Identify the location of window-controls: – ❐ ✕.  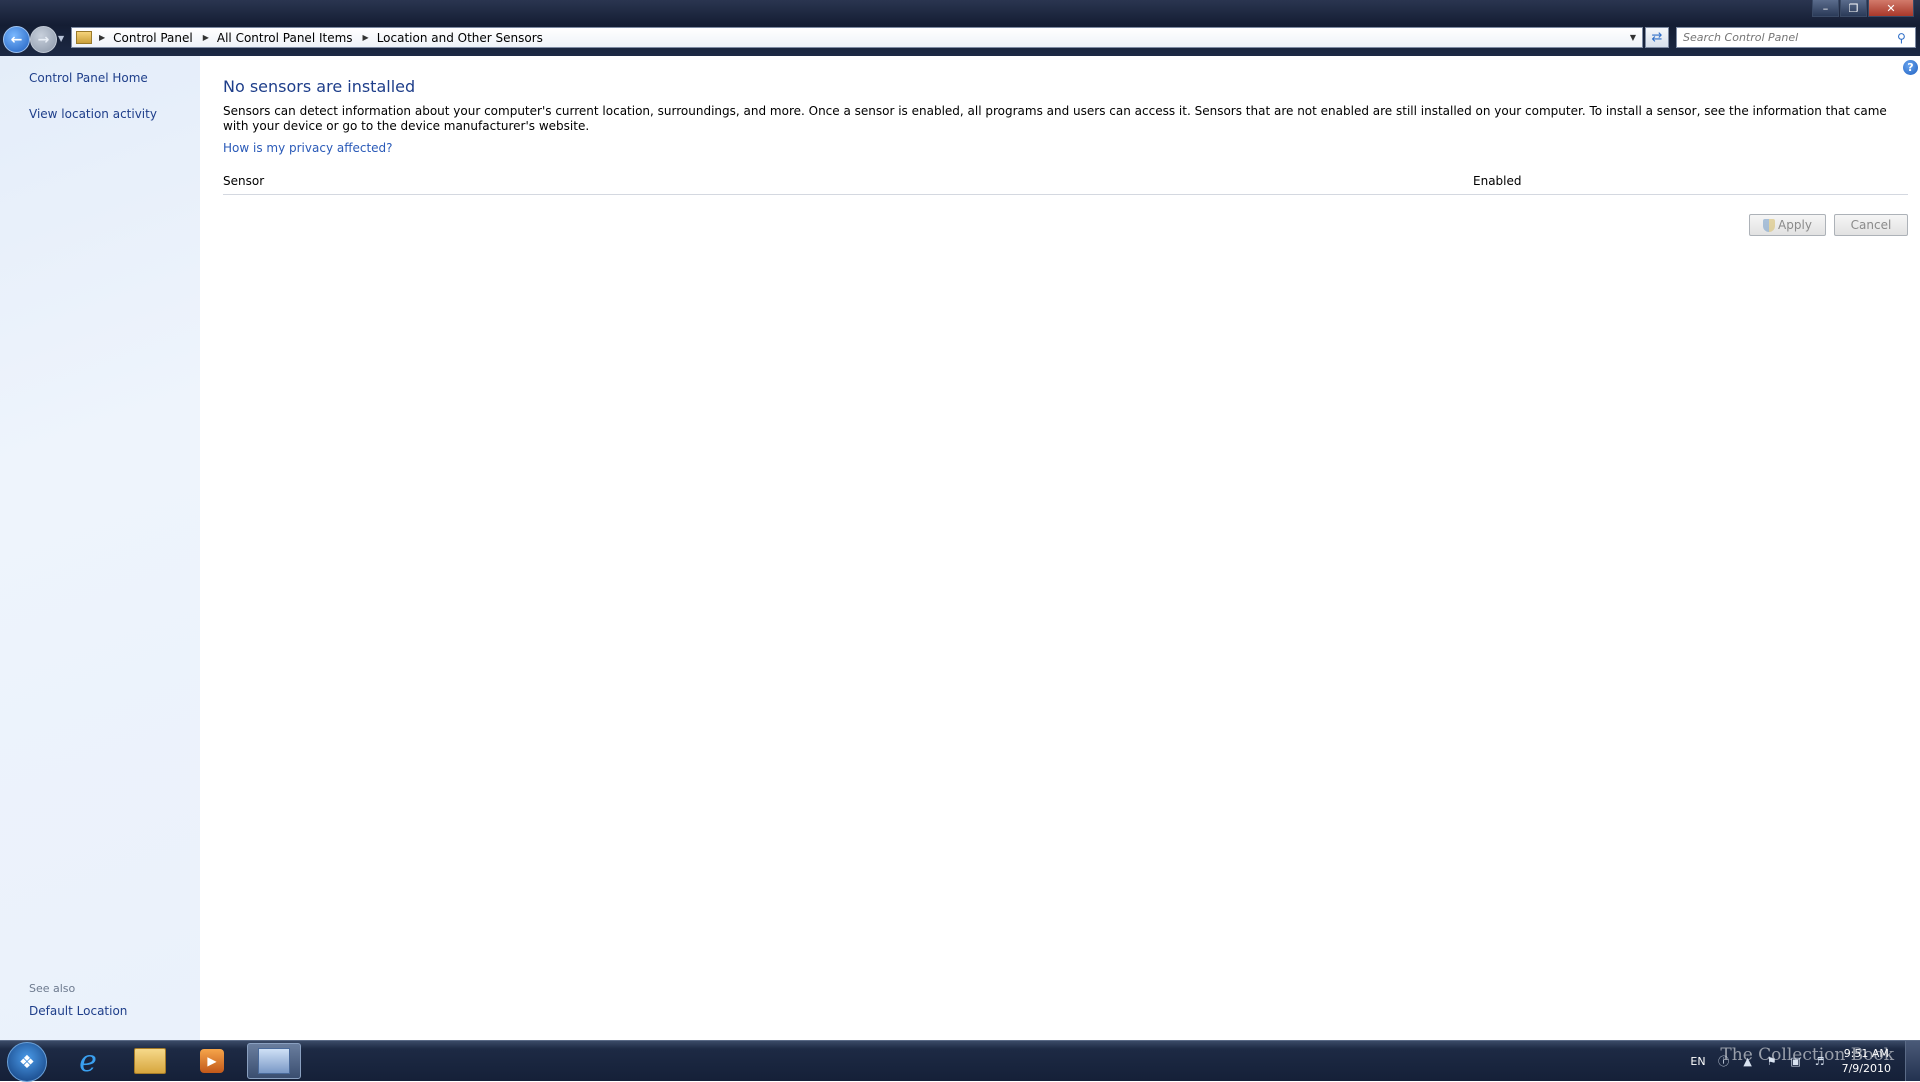
(1863, 8).